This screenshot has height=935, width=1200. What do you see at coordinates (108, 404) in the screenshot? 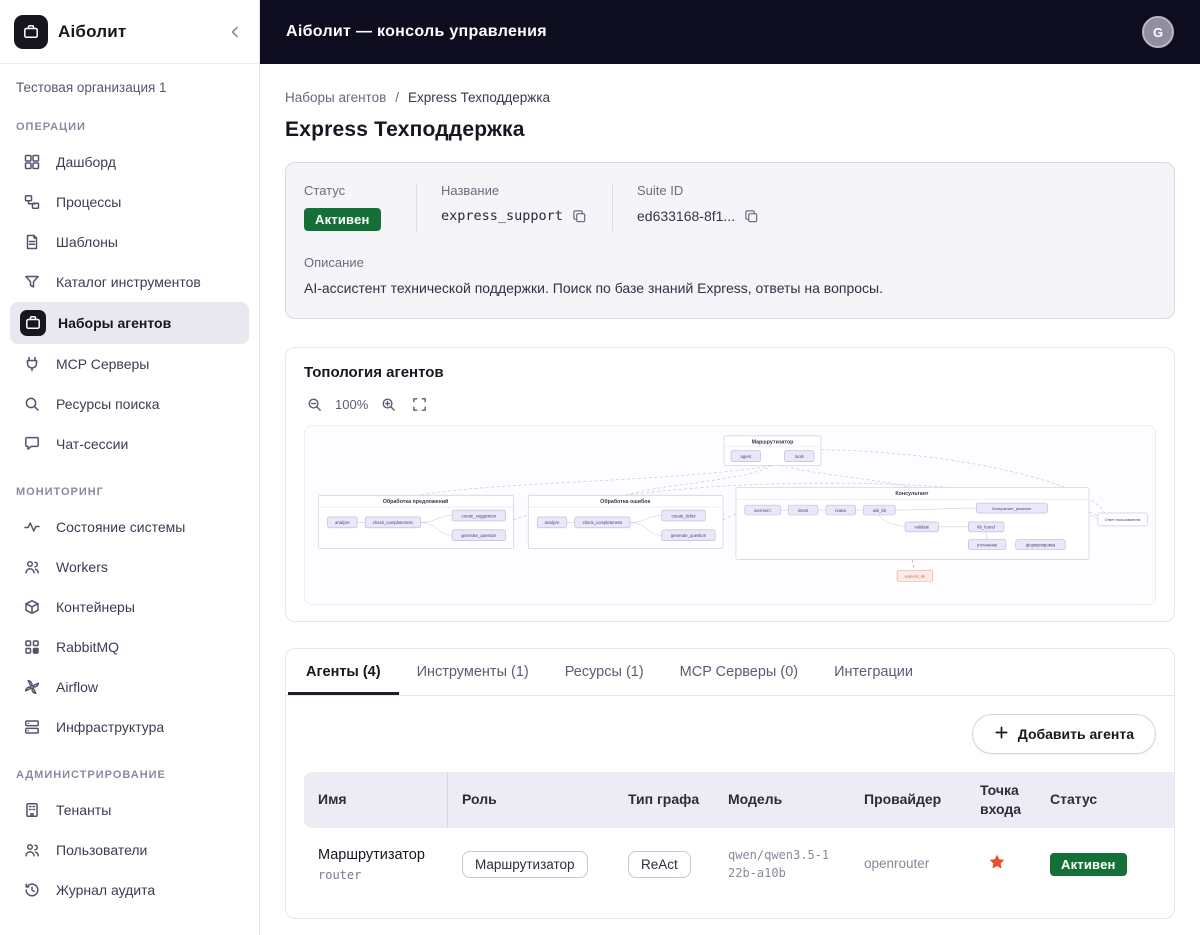
I see `sidebar-item-label: Ресурсы поиска` at bounding box center [108, 404].